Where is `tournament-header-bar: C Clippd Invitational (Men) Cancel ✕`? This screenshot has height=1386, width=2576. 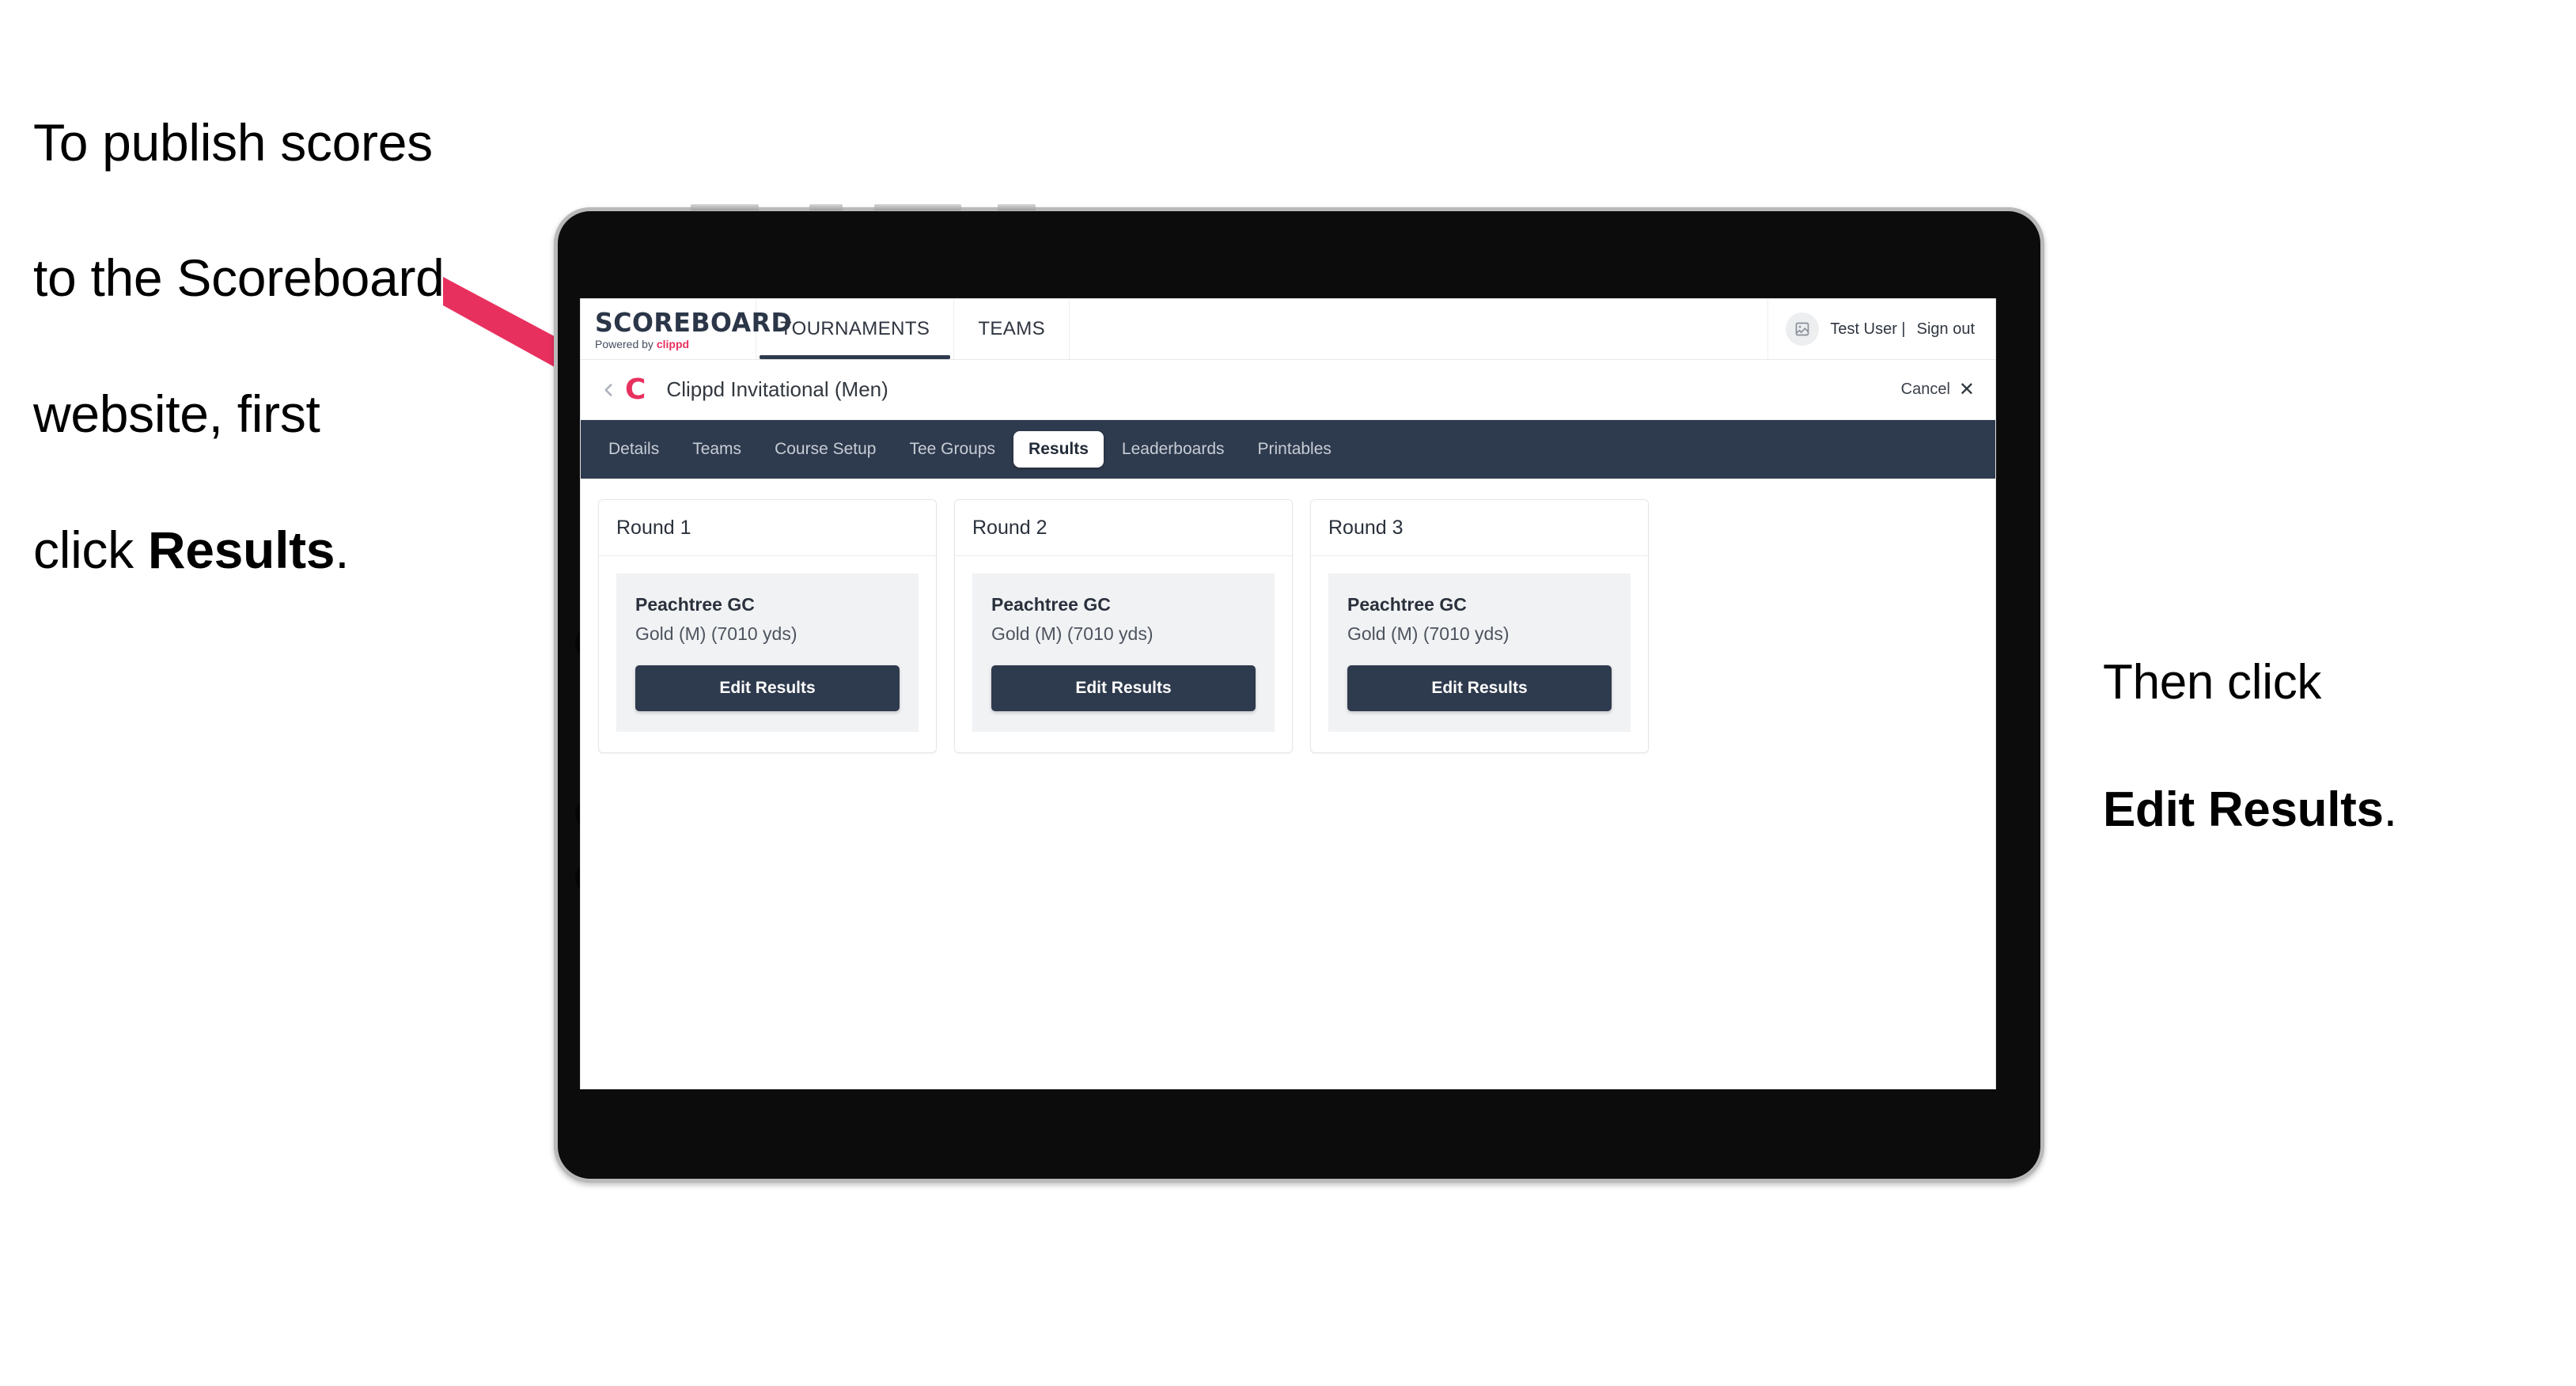
tournament-header-bar: C Clippd Invitational (Men) Cancel ✕ is located at coordinates (1288, 390).